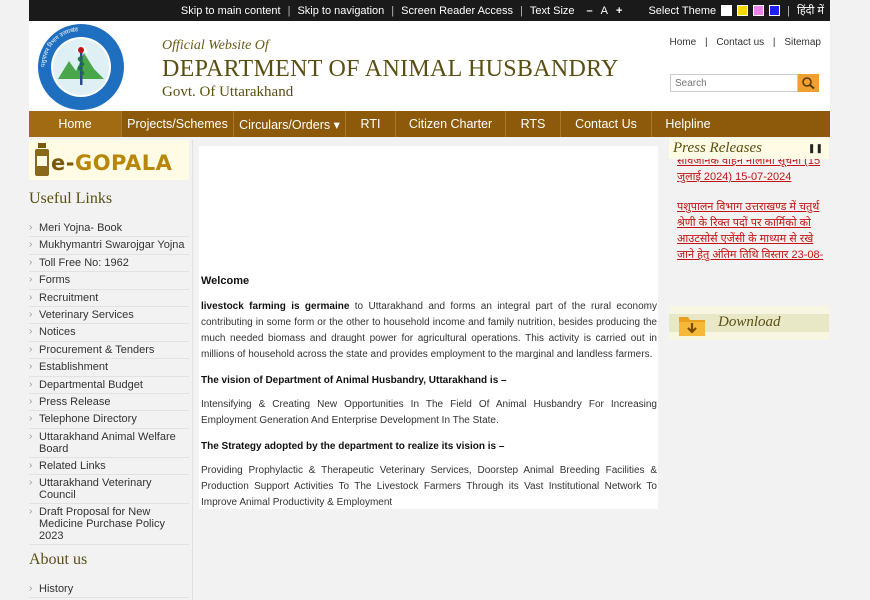 The height and width of the screenshot is (600, 870). Describe the element at coordinates (619, 11) in the screenshot. I see `increase-text-button: +` at that location.